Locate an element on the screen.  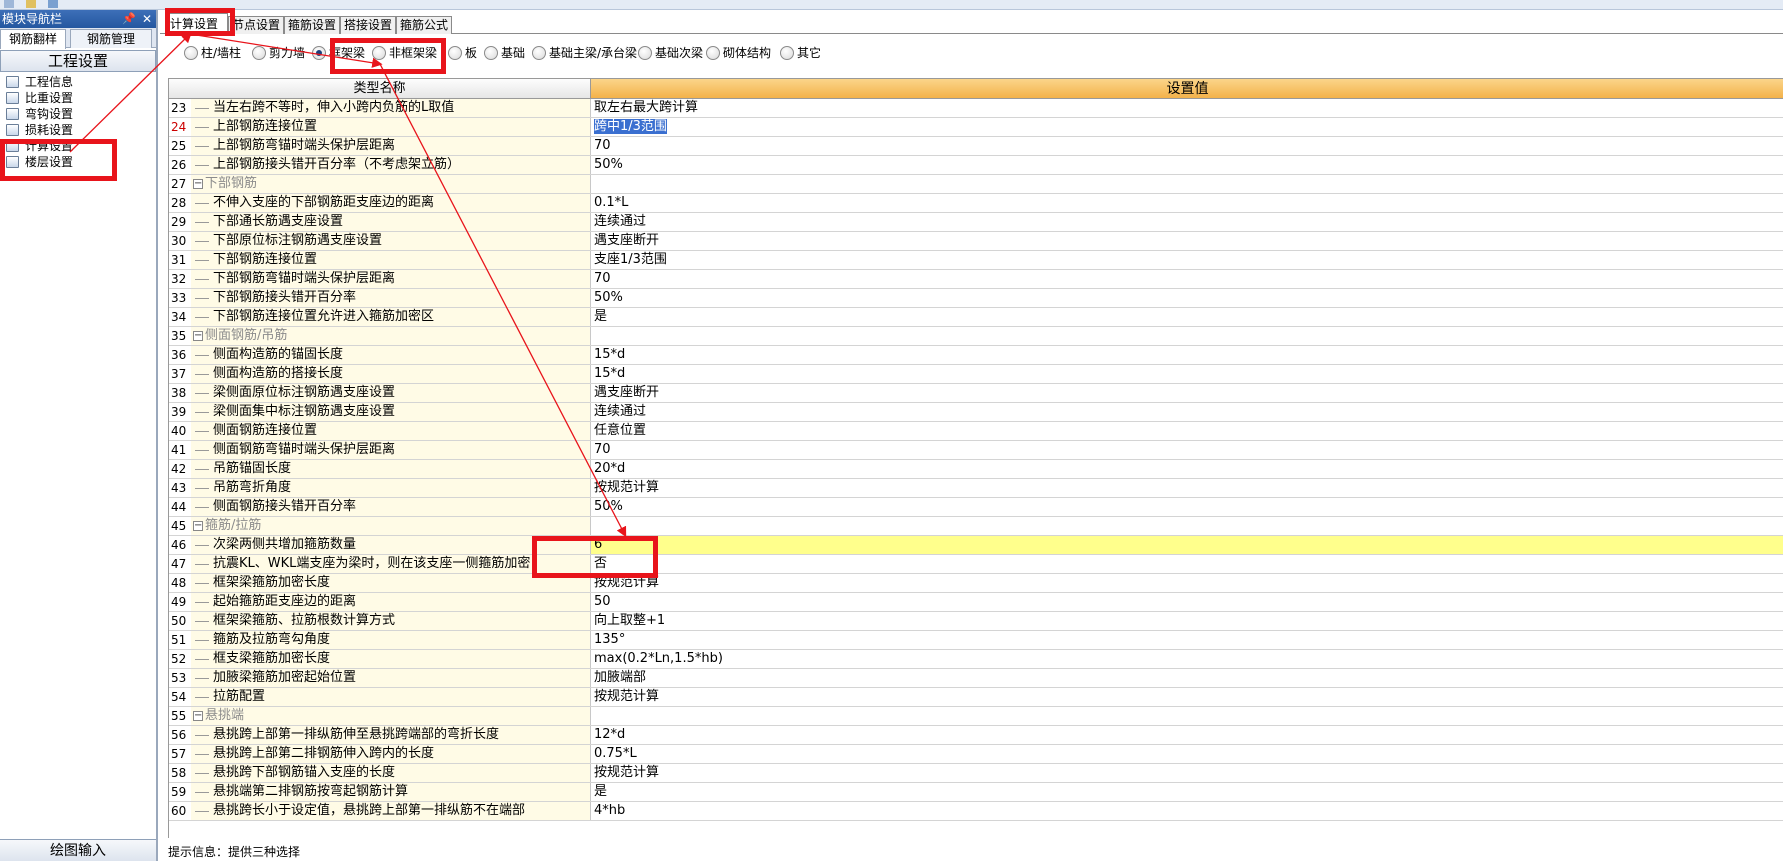
grid-group-row: 45− 箍筋/拉筋 is located at coordinates (976, 526).